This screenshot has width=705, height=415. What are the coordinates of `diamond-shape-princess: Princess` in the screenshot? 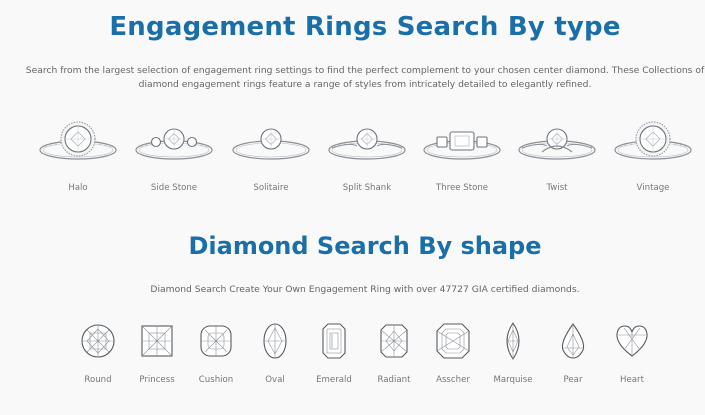 It's located at (157, 352).